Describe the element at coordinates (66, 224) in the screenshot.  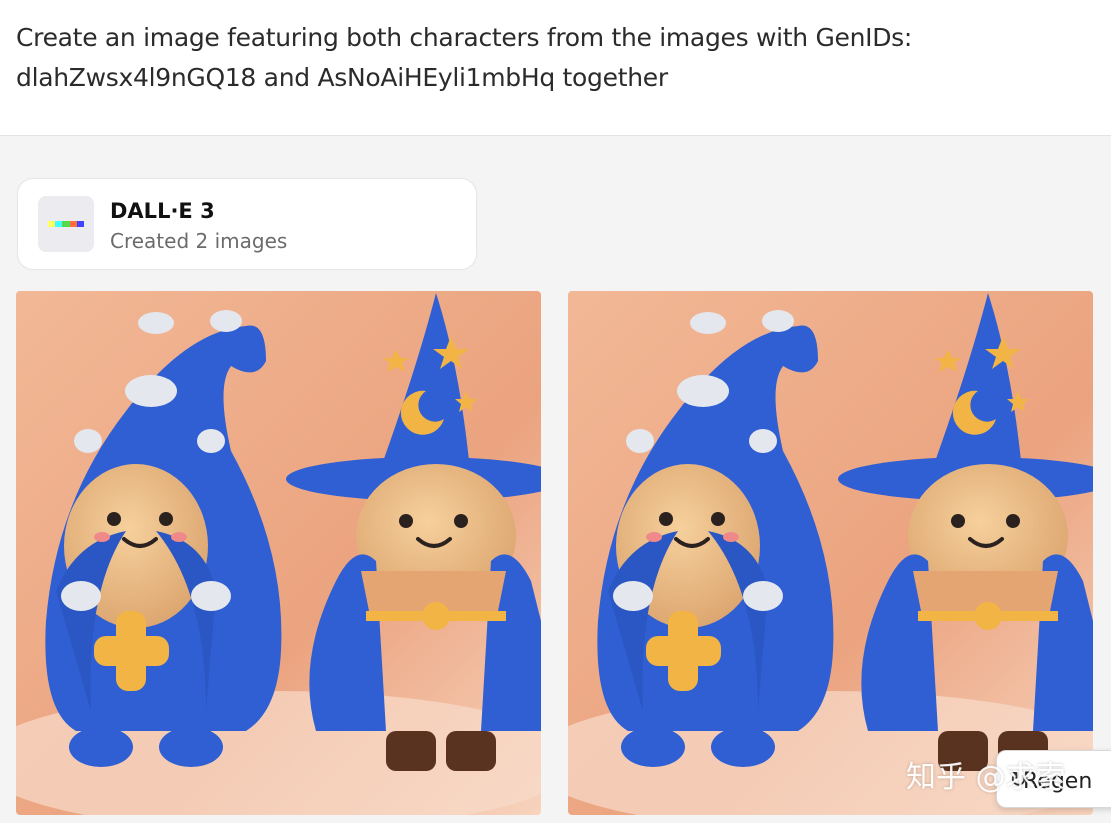
I see `dalle-logo-icon` at that location.